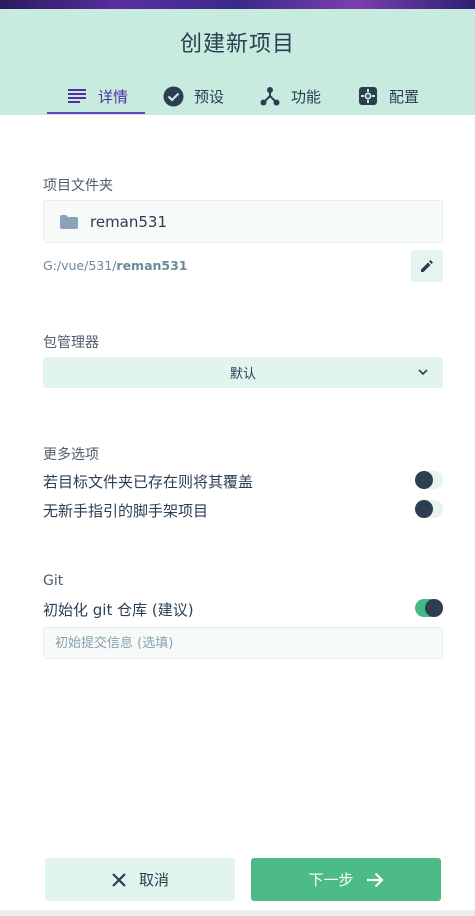 Image resolution: width=475 pixels, height=916 pixels. What do you see at coordinates (306, 96) in the screenshot?
I see `tab-label: 功能` at bounding box center [306, 96].